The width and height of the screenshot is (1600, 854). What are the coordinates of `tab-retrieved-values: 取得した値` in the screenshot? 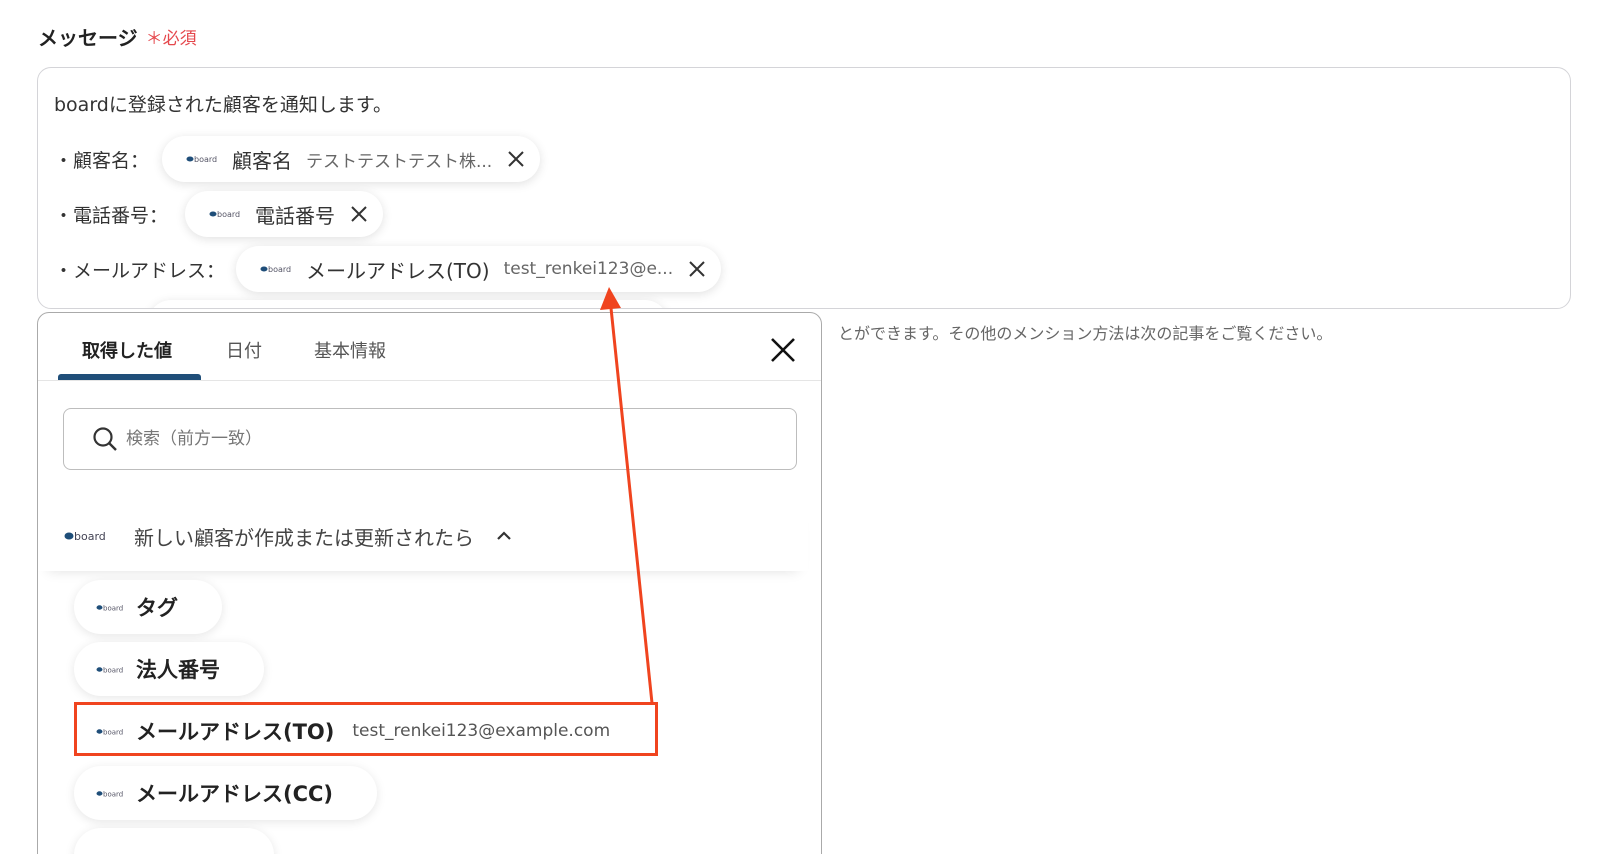 It's located at (127, 350).